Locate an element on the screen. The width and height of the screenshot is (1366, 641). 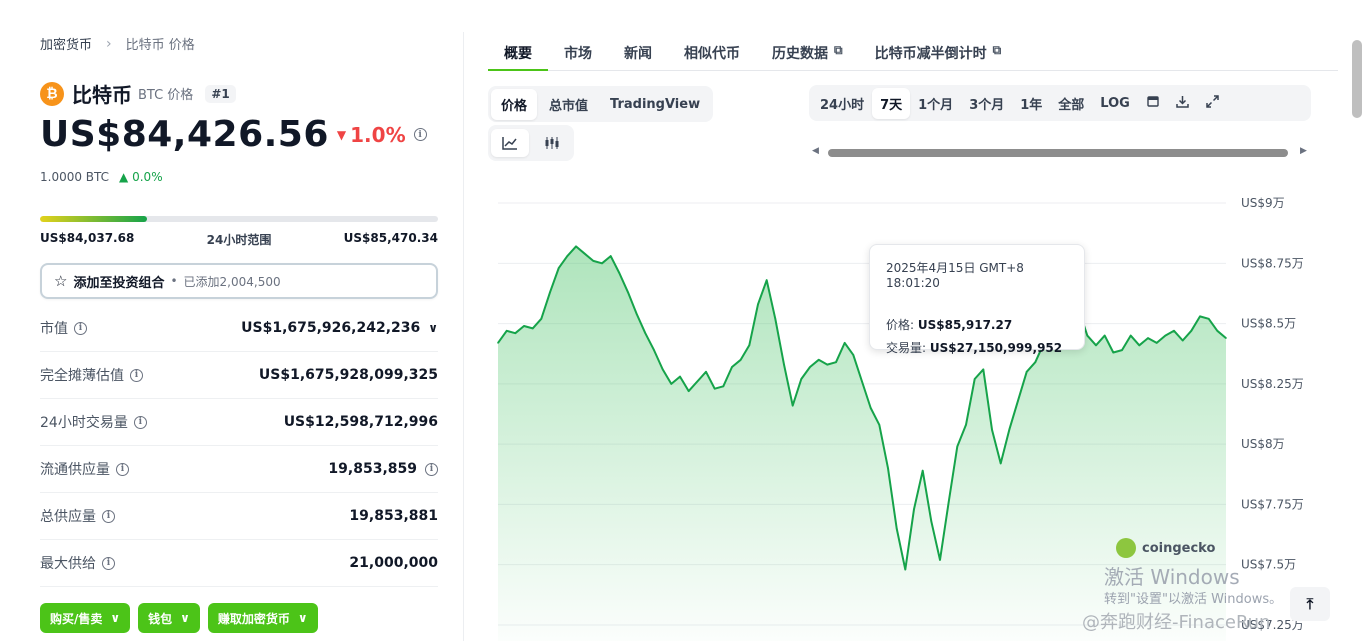
candlestick-icon is located at coordinates (552, 143).